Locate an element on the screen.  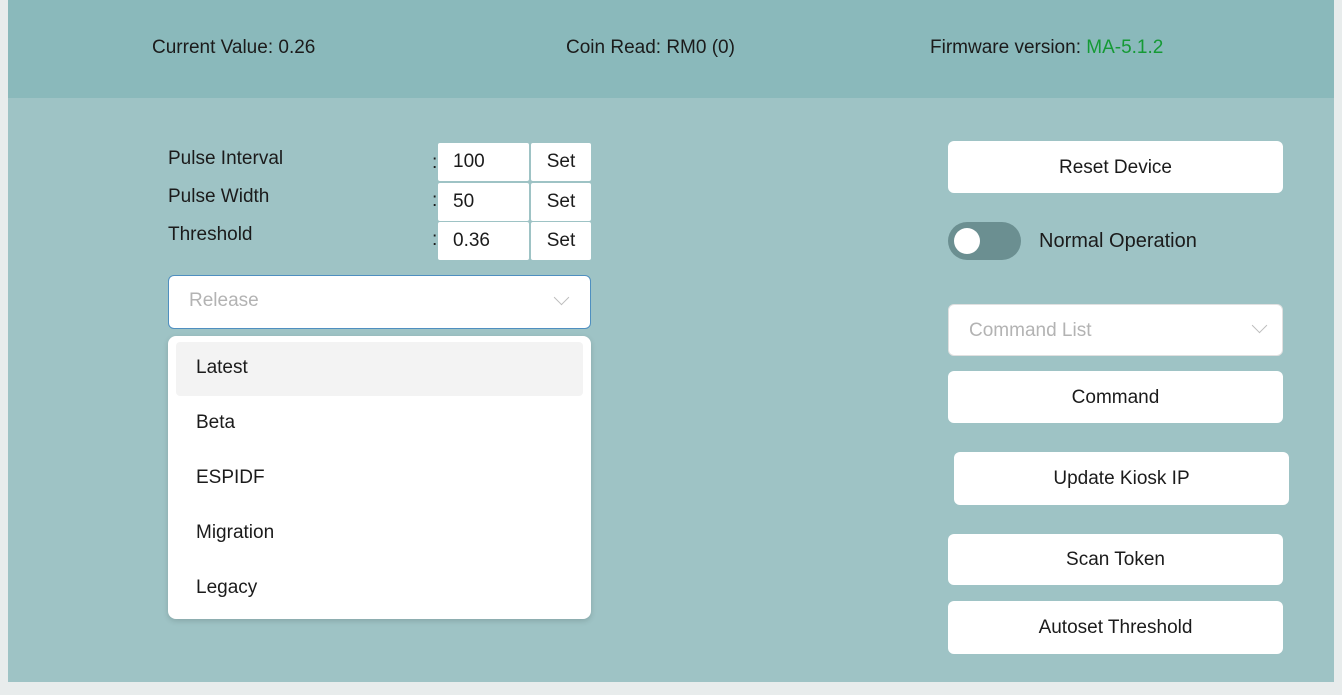
autoset-threshold-button: Autoset Threshold is located at coordinates (1115, 627).